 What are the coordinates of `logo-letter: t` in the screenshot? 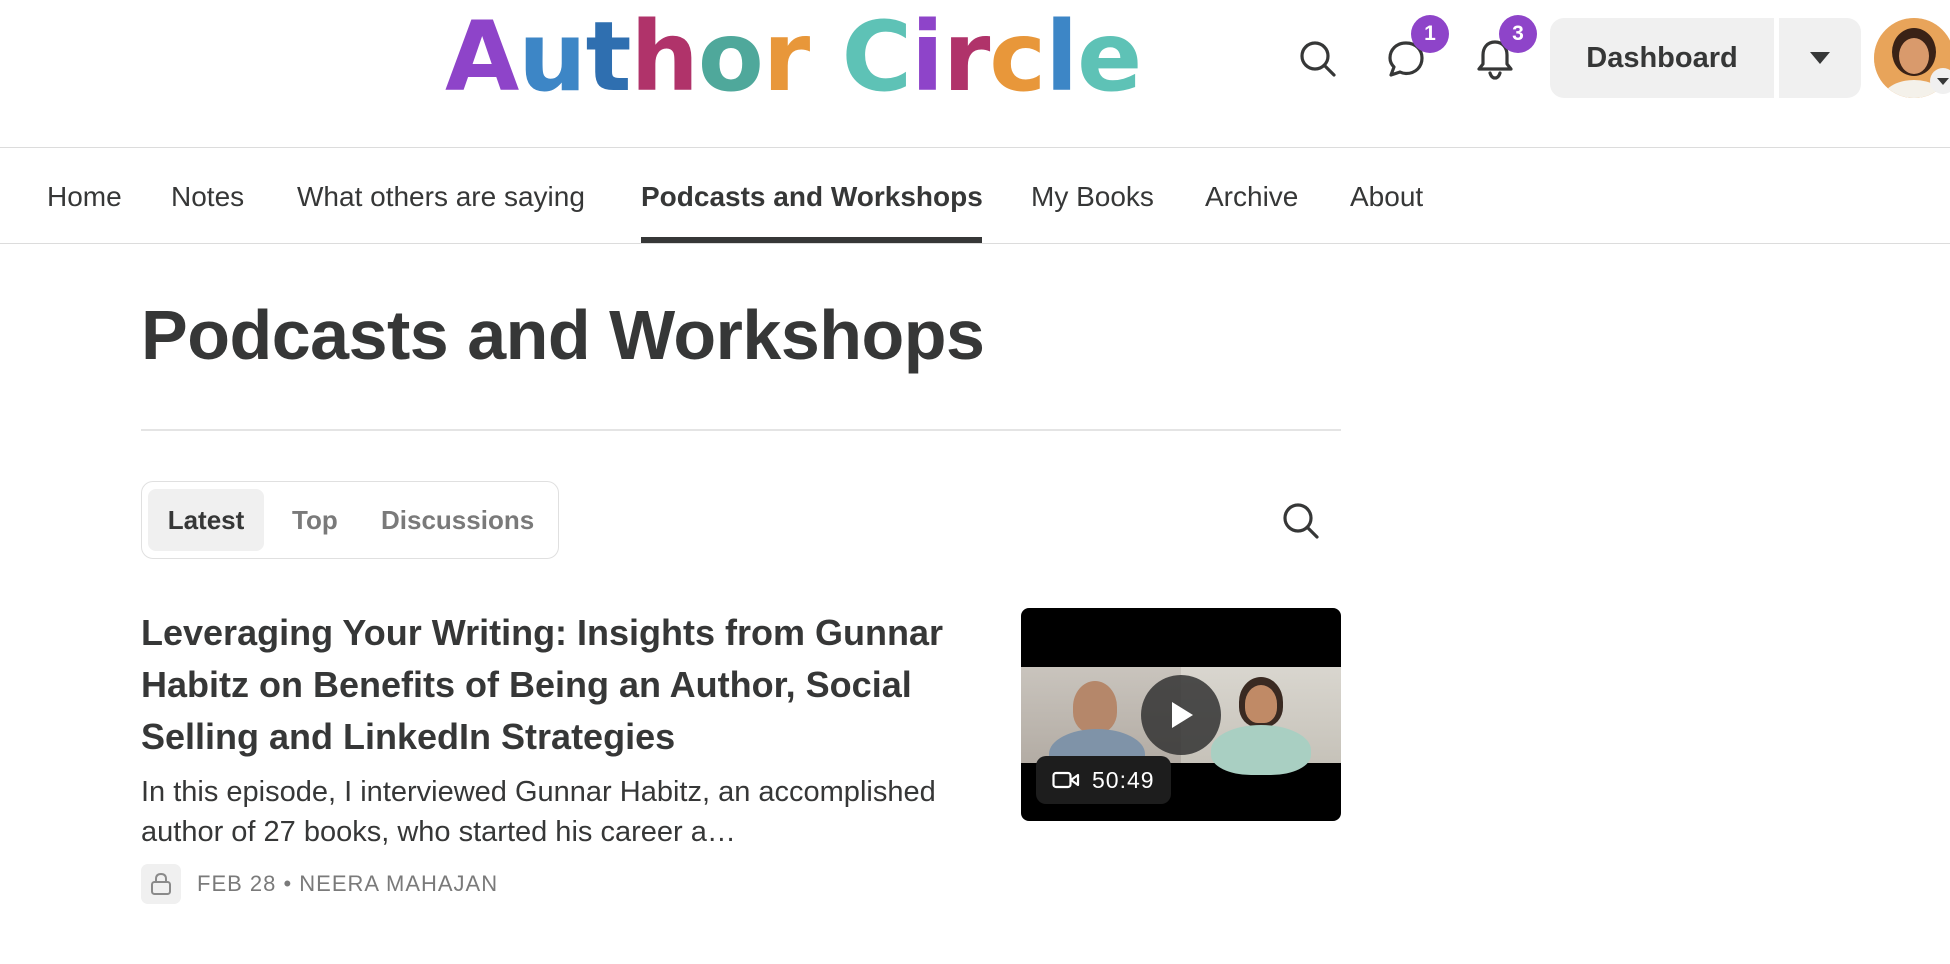 It's located at (608, 57).